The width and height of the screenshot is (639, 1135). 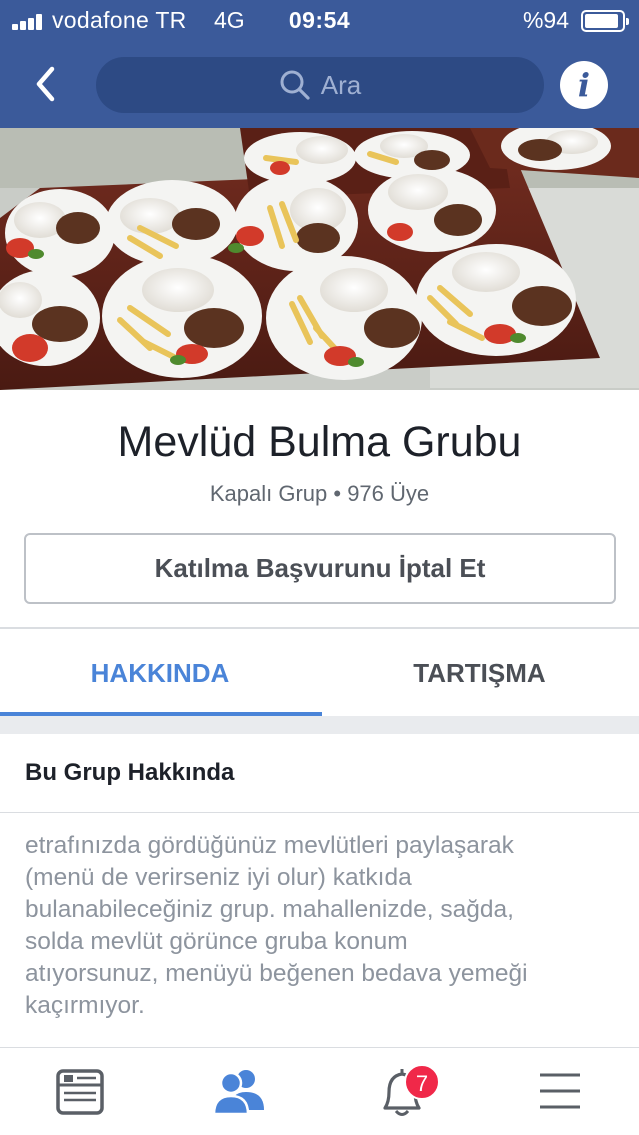 What do you see at coordinates (319, 725) in the screenshot?
I see `section-separator` at bounding box center [319, 725].